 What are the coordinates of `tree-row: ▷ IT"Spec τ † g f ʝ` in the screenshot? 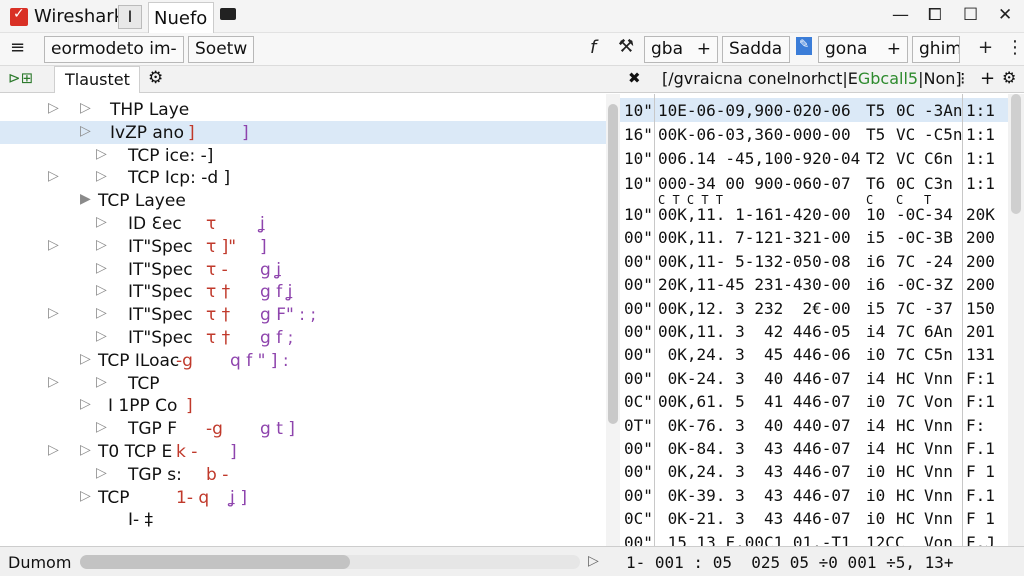 It's located at (303, 291).